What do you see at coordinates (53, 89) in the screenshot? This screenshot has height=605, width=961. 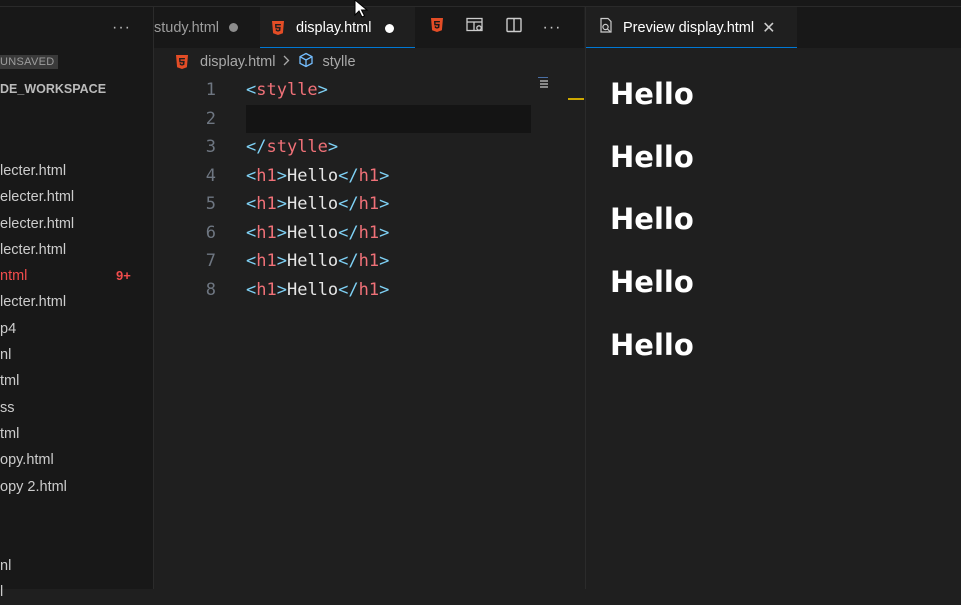 I see `workspace-title: DE_WORKSPACE` at bounding box center [53, 89].